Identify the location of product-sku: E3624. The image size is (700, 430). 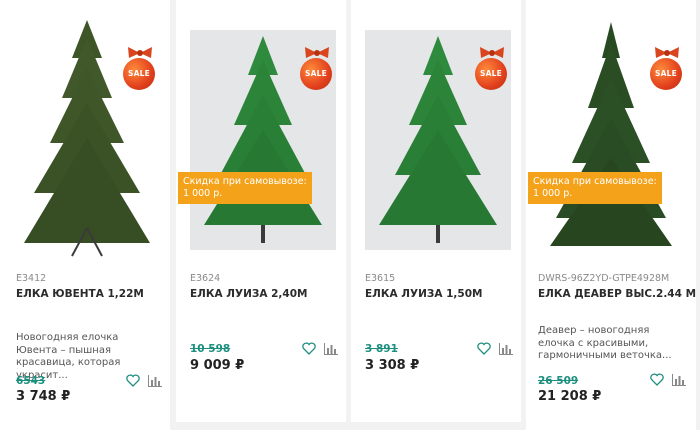
(205, 278).